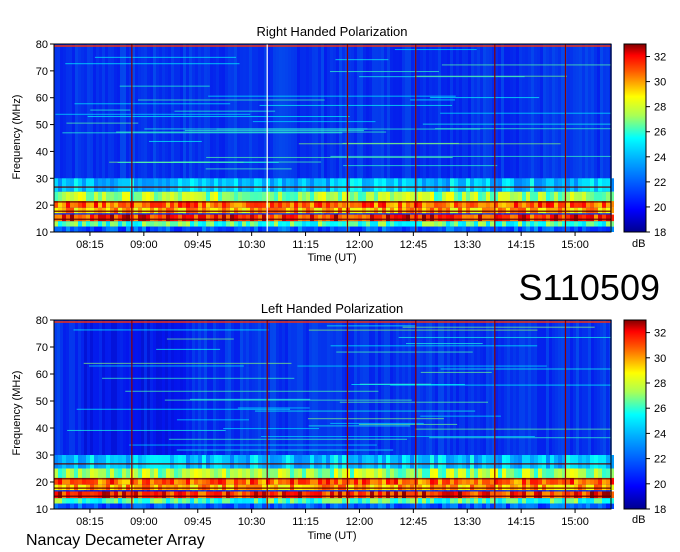 The width and height of the screenshot is (680, 552). What do you see at coordinates (360, 245) in the screenshot?
I see `x-tick-label: 12:00` at bounding box center [360, 245].